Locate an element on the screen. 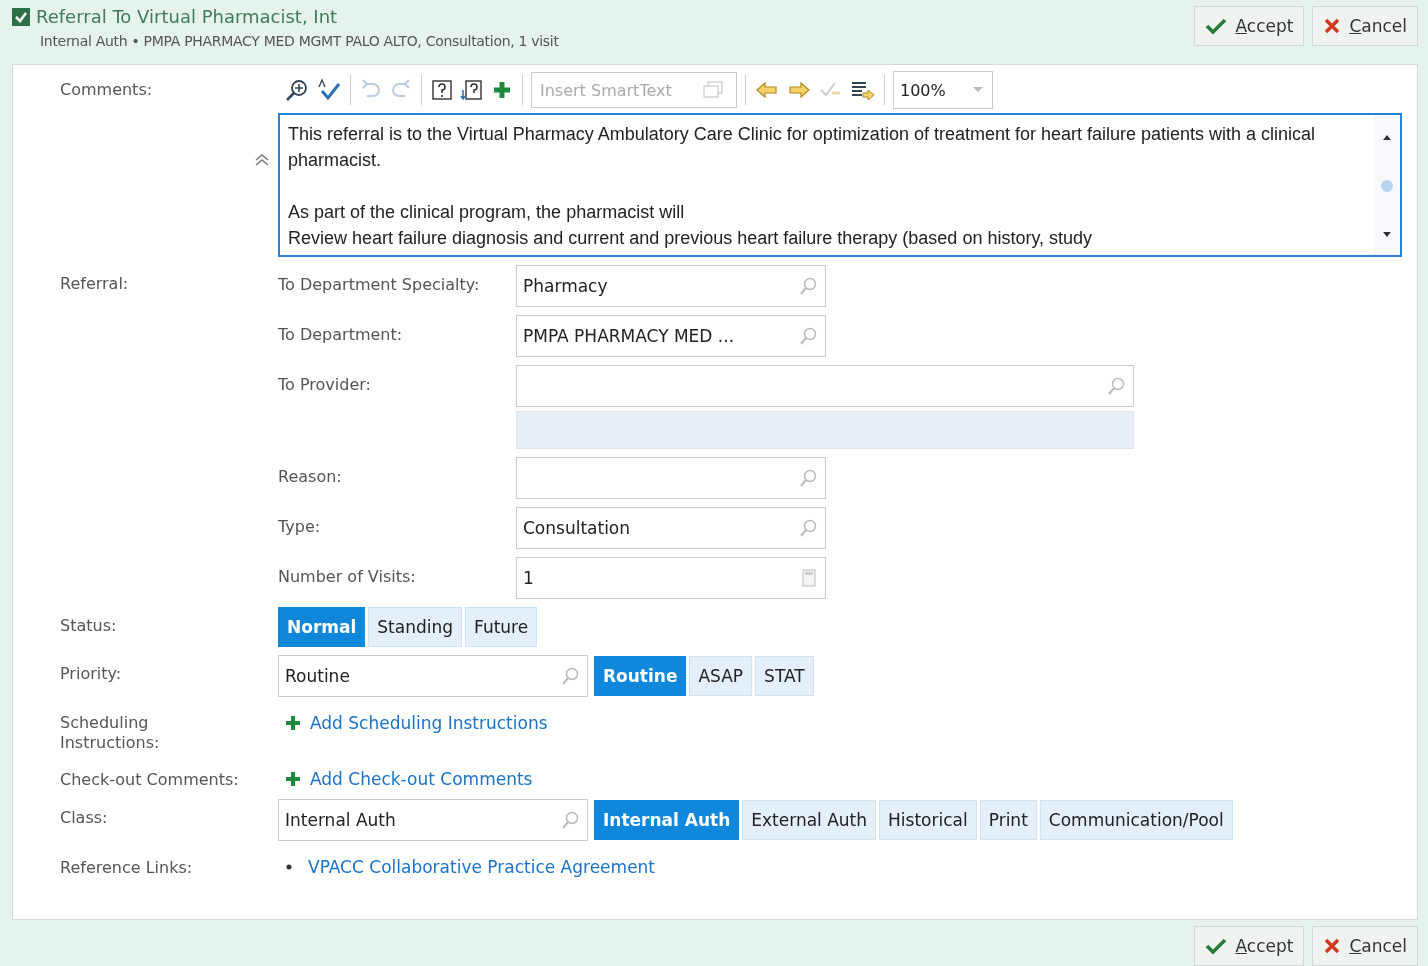  comment-box: This referral is to the Virtual Pharmacy Ambulatory Care Clinic for optimization of treatment for heart failure patients with a clinical pharmacist. As part of the clinical program, the pharmacist will Review heart failure diagnosis and current and previous heart failure therapy (based on history, study is located at coordinates (840, 185).